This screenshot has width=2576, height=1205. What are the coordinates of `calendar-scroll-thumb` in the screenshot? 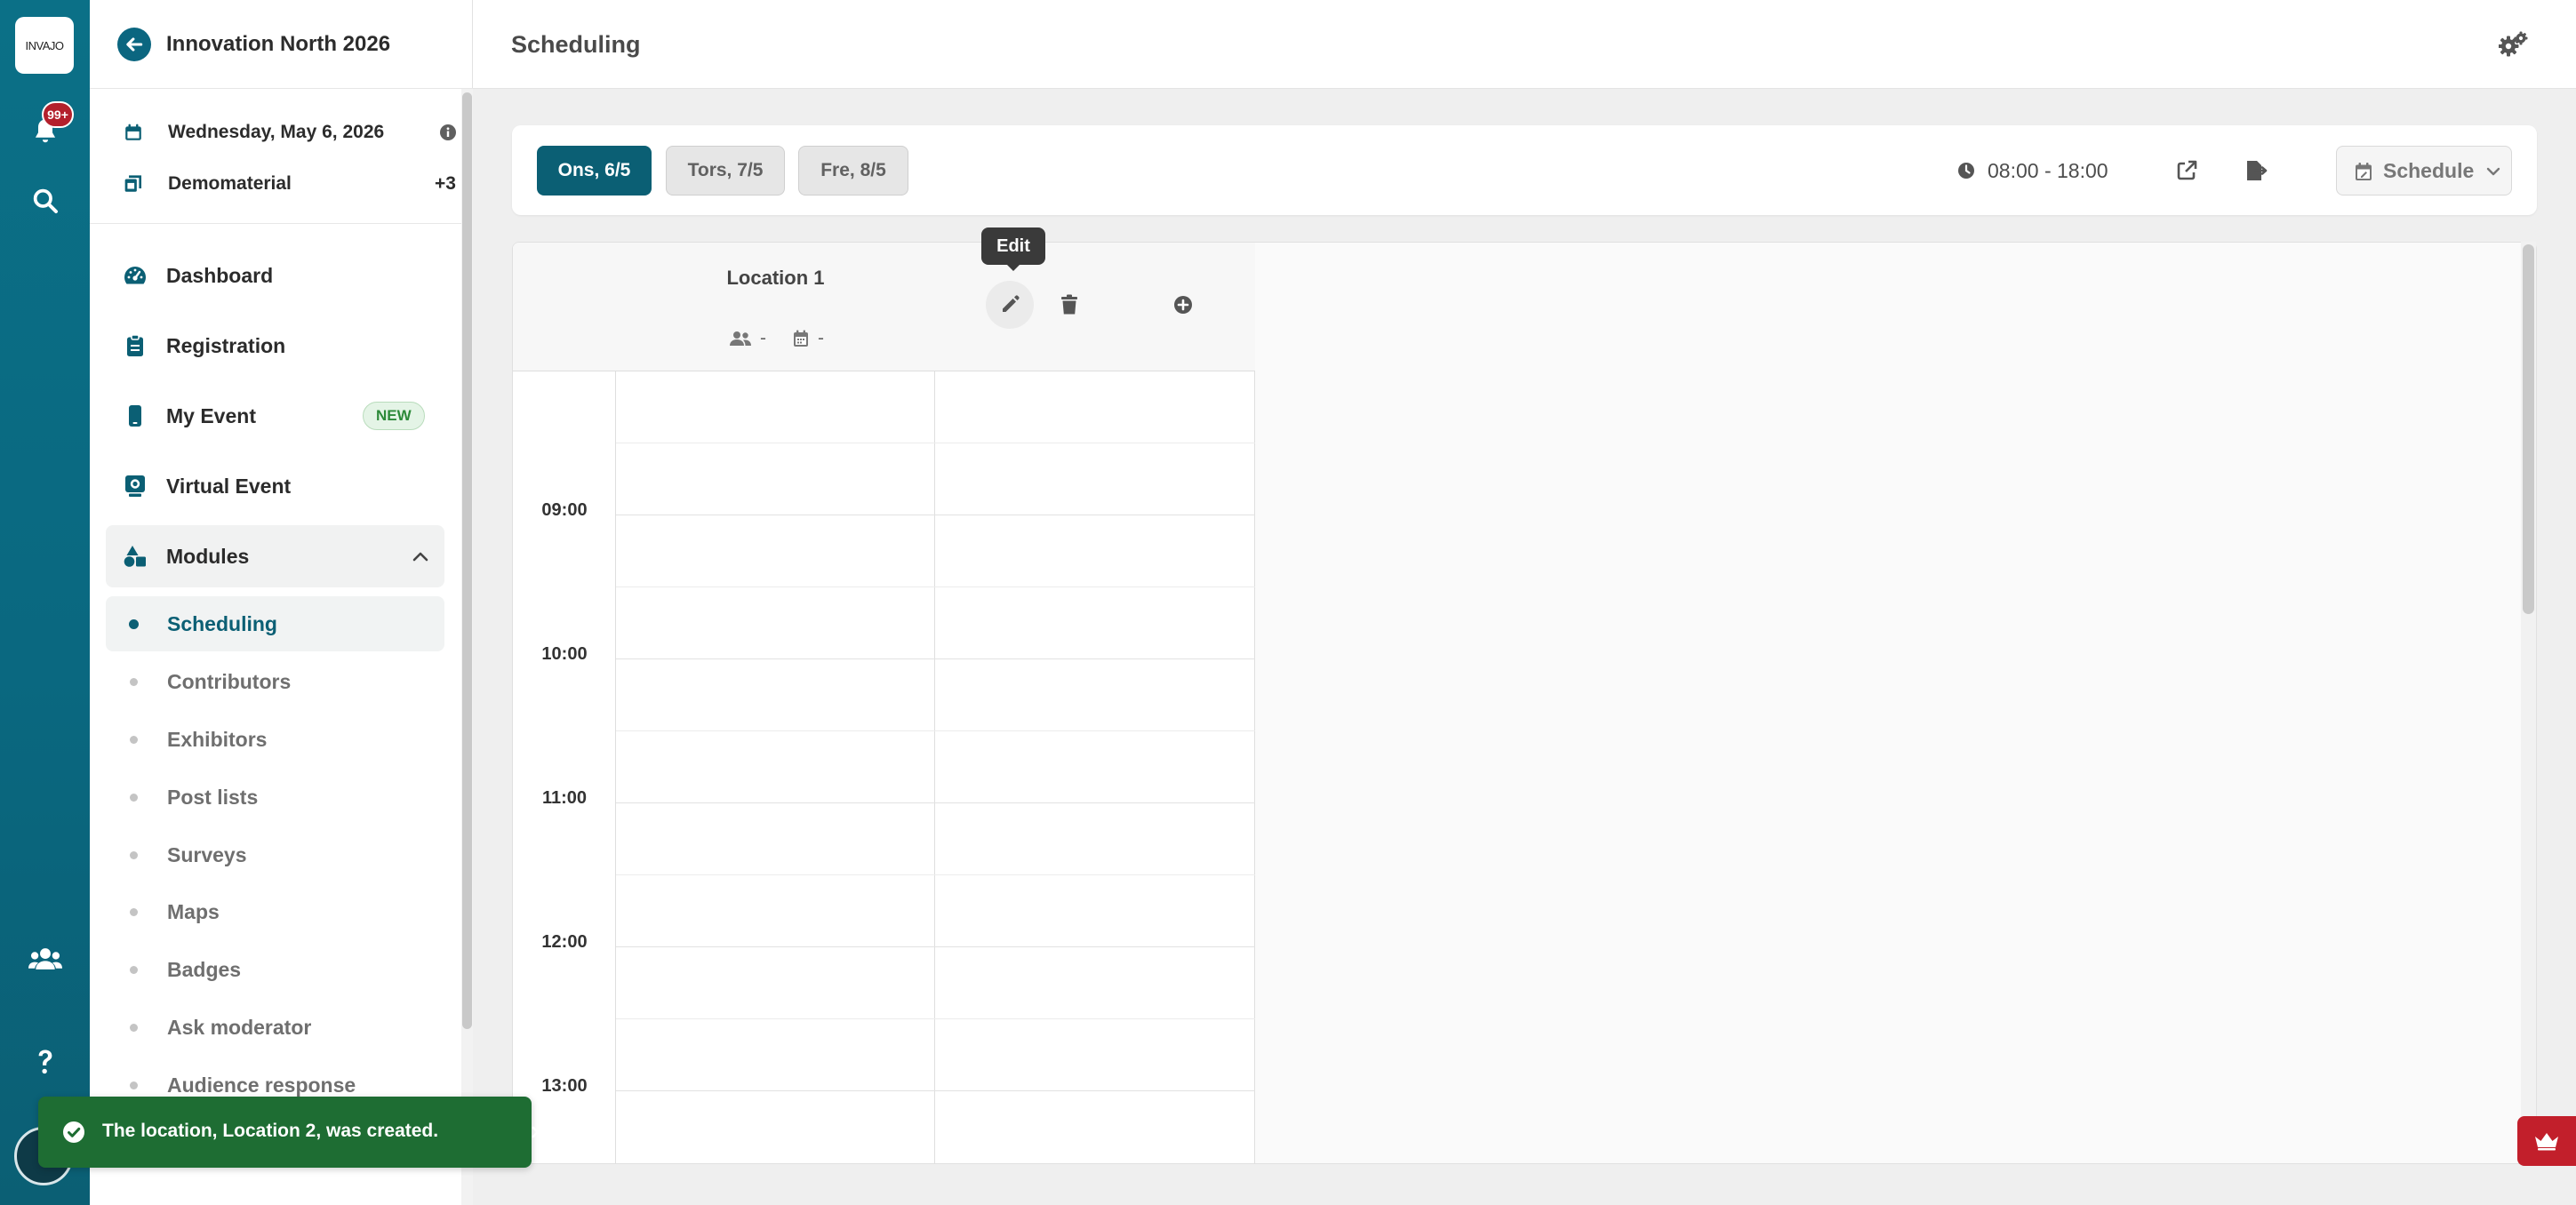 It's located at (2528, 429).